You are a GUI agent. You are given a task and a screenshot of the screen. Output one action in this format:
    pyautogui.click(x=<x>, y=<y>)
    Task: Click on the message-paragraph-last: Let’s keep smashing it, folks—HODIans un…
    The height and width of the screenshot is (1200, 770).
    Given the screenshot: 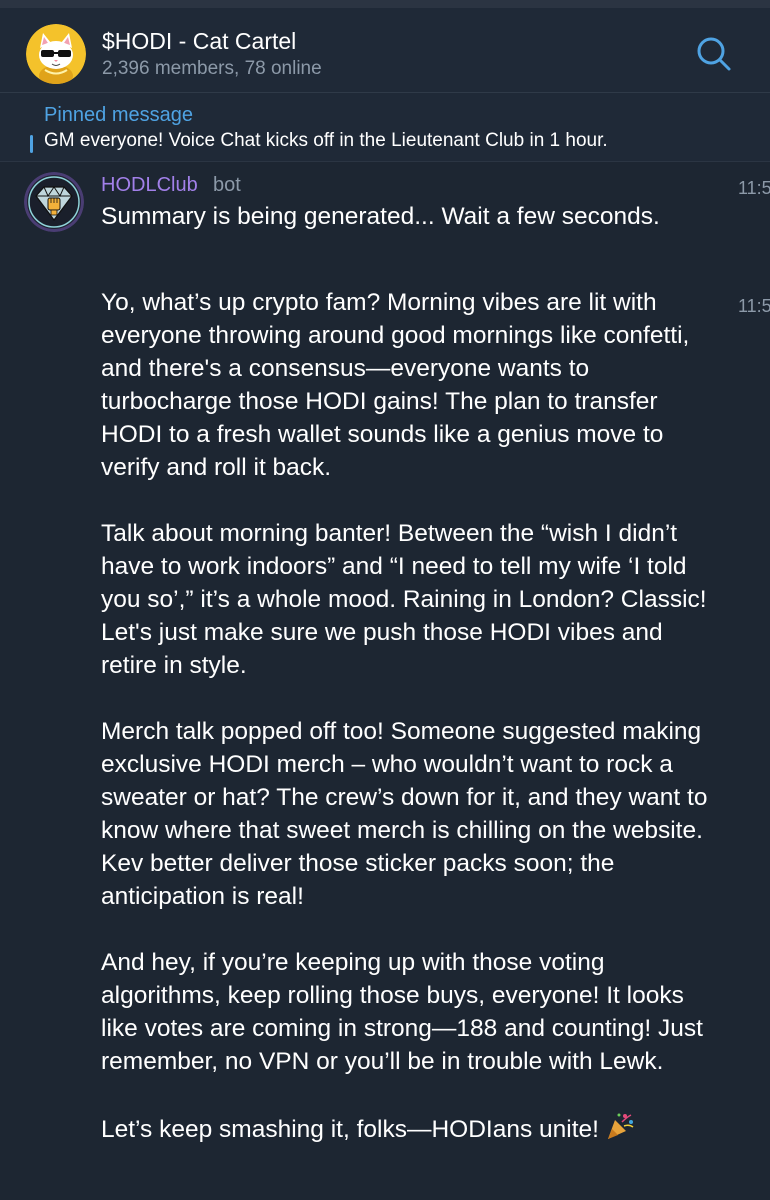 What is the action you would take?
    pyautogui.click(x=411, y=1130)
    